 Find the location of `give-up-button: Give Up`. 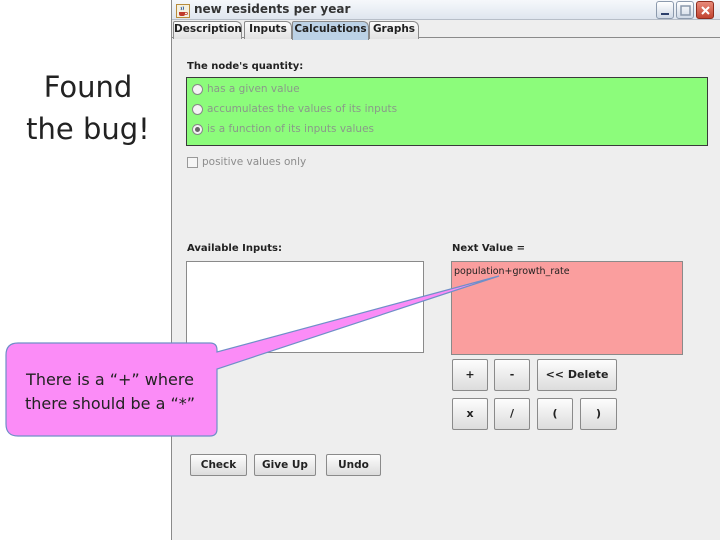

give-up-button: Give Up is located at coordinates (285, 465).